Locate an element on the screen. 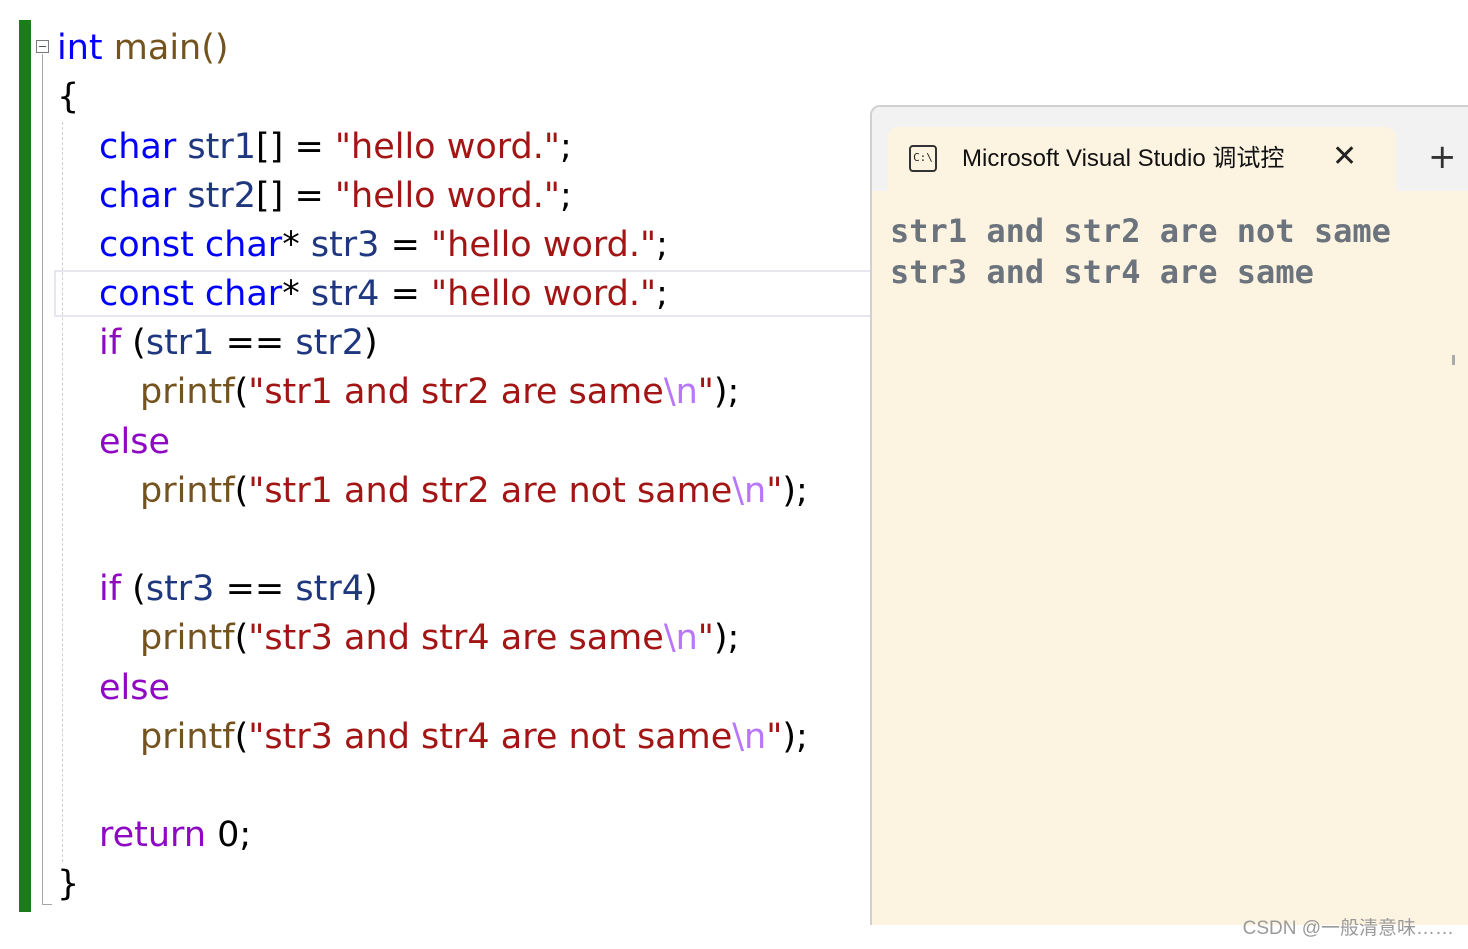  code-line-printf-1: printf("str1 and str2 are same\n"); is located at coordinates (439, 392).